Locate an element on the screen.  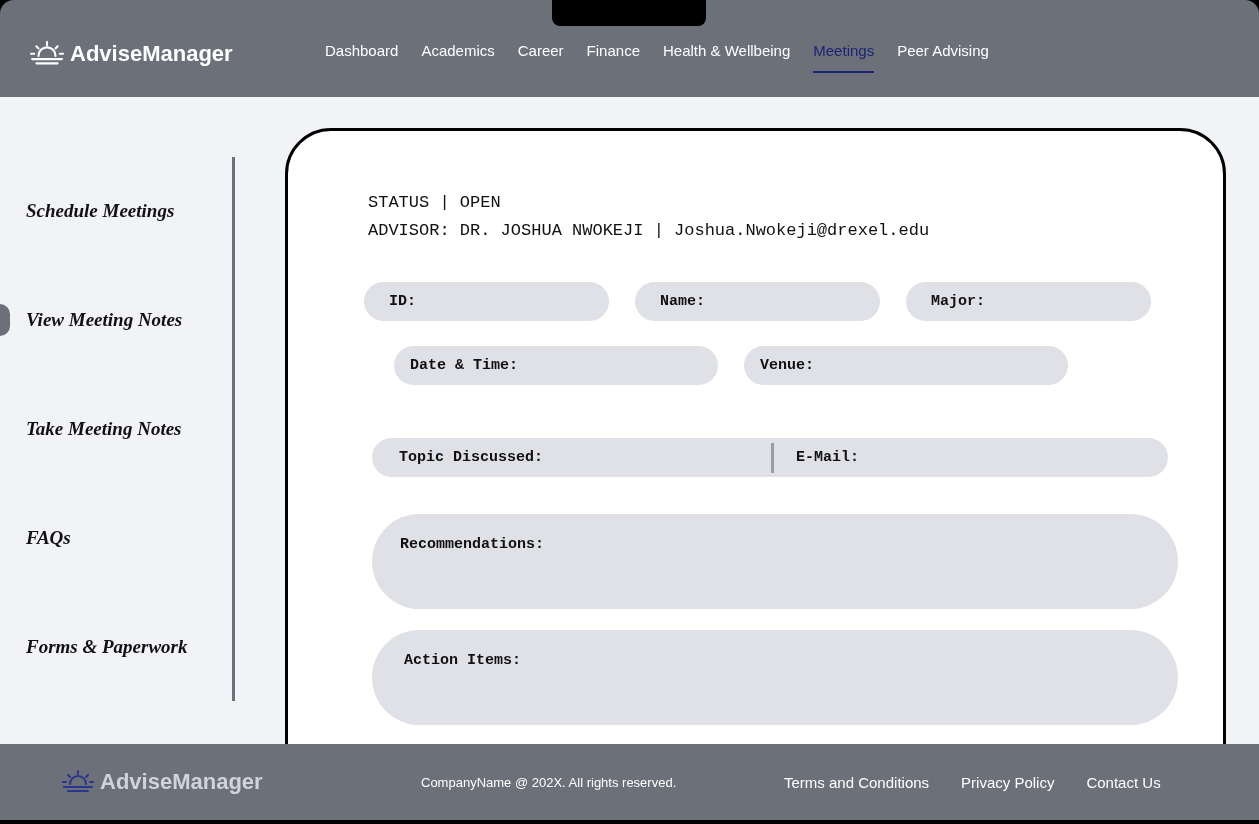
footer-link: Privacy Policy is located at coordinates (1008, 782).